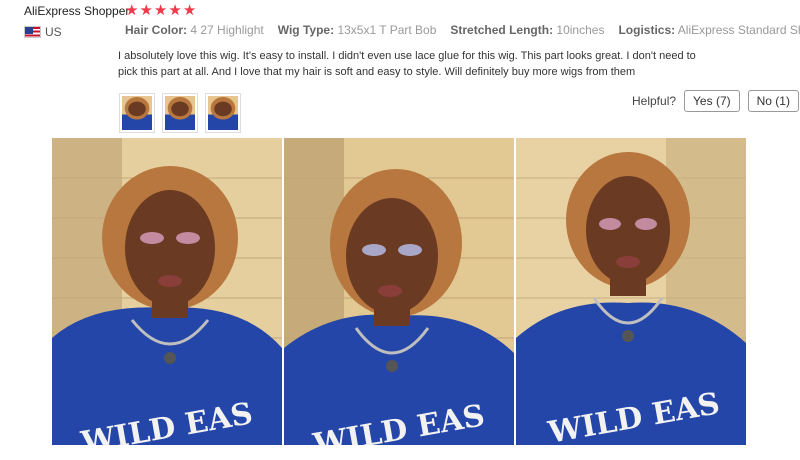 Image resolution: width=800 pixels, height=460 pixels. I want to click on helpful-yes-button: Yes (7), so click(712, 101).